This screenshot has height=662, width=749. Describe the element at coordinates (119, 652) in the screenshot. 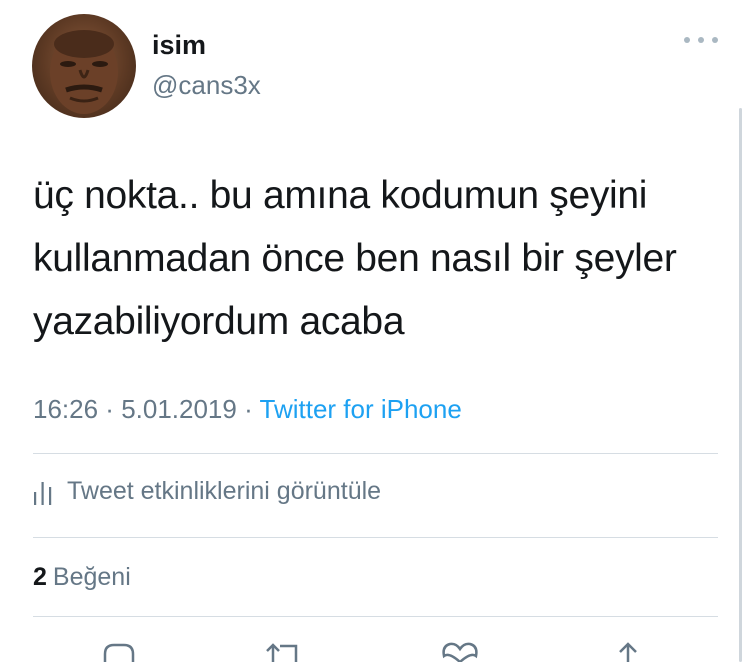

I see `reply-icon` at that location.